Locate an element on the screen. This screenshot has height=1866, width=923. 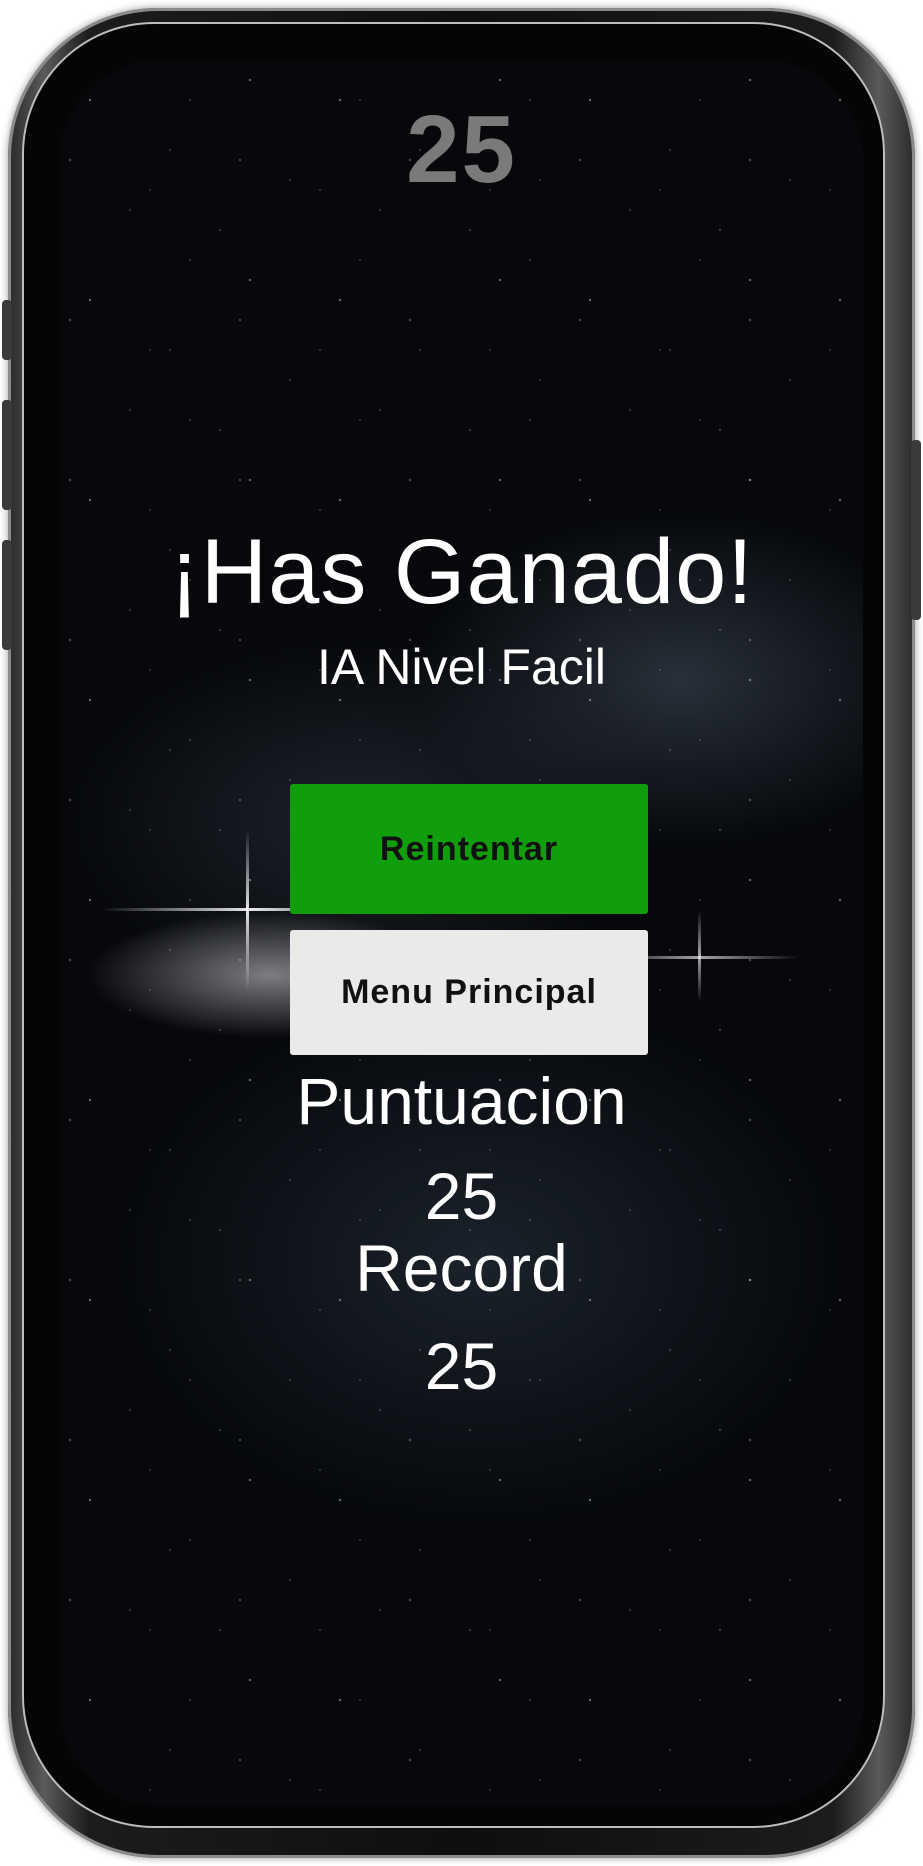
phone-volume-up-button is located at coordinates (7, 455).